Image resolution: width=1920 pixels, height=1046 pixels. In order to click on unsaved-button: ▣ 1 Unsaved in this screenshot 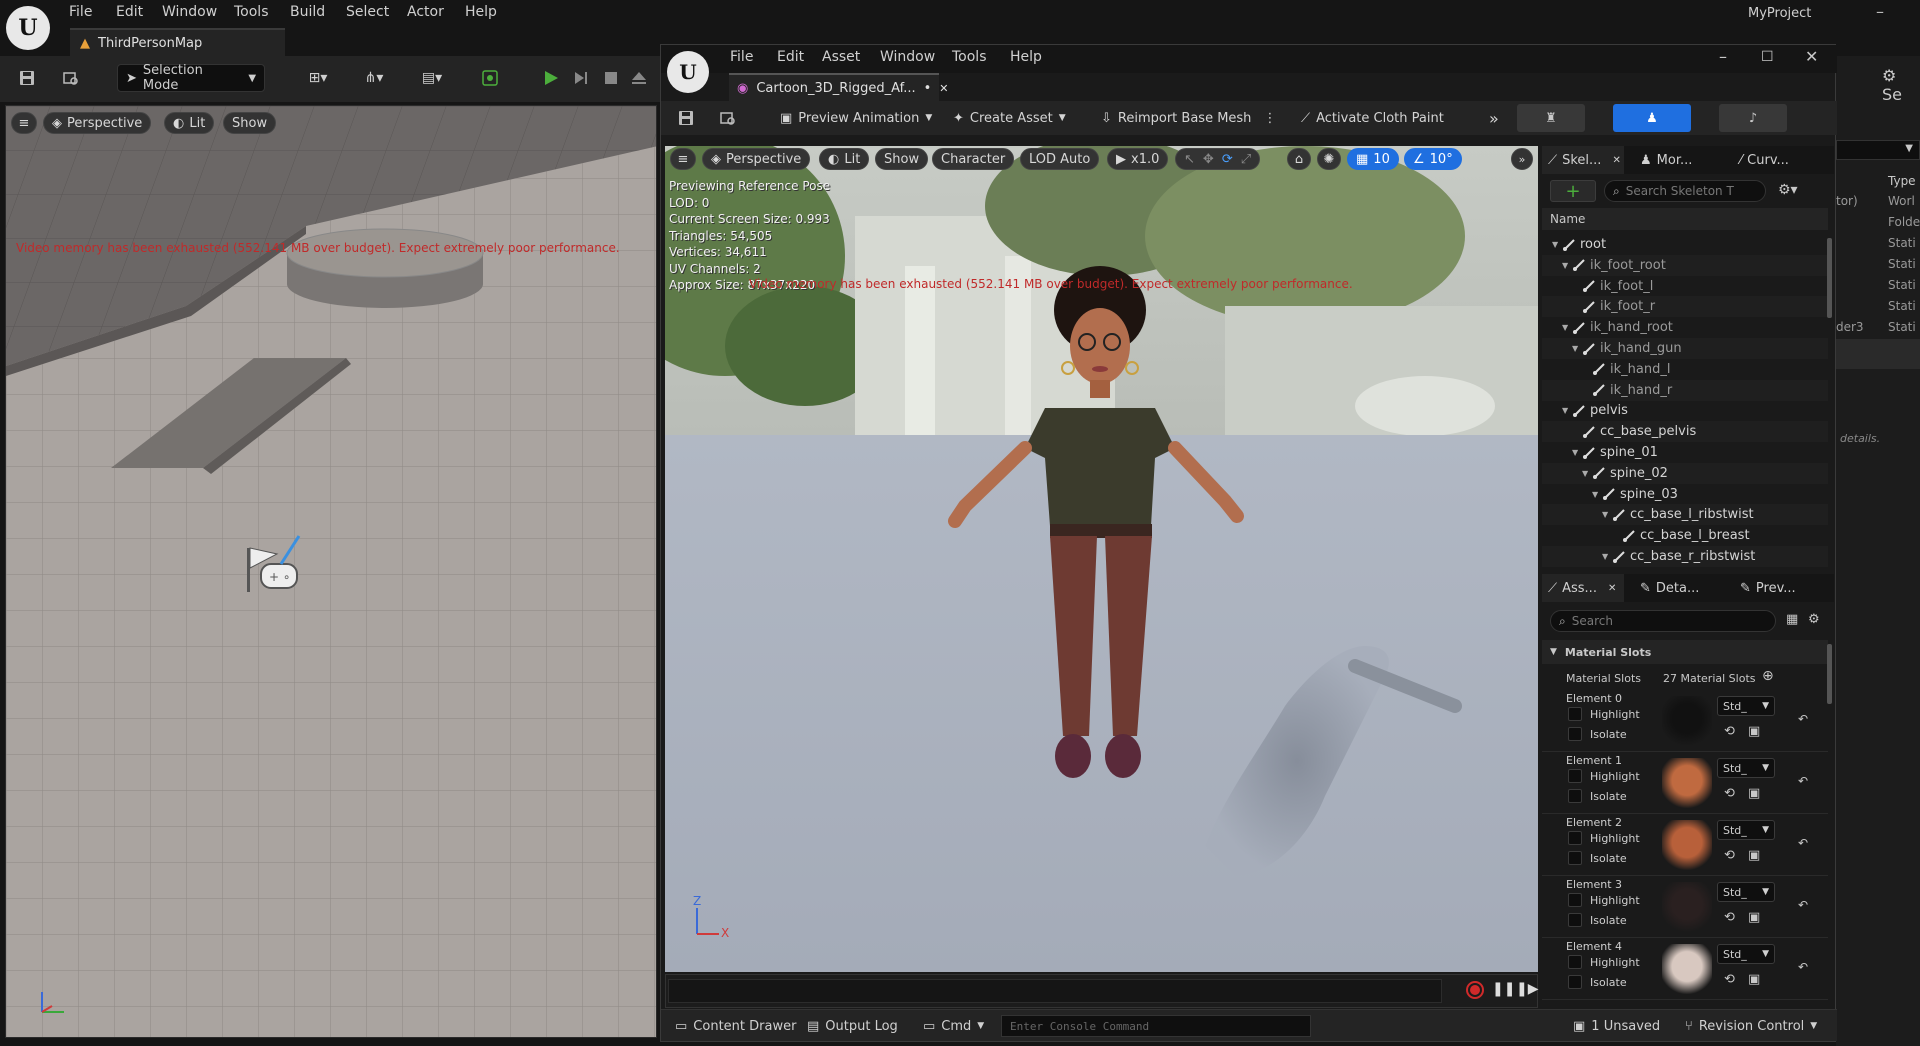, I will do `click(1616, 1026)`.